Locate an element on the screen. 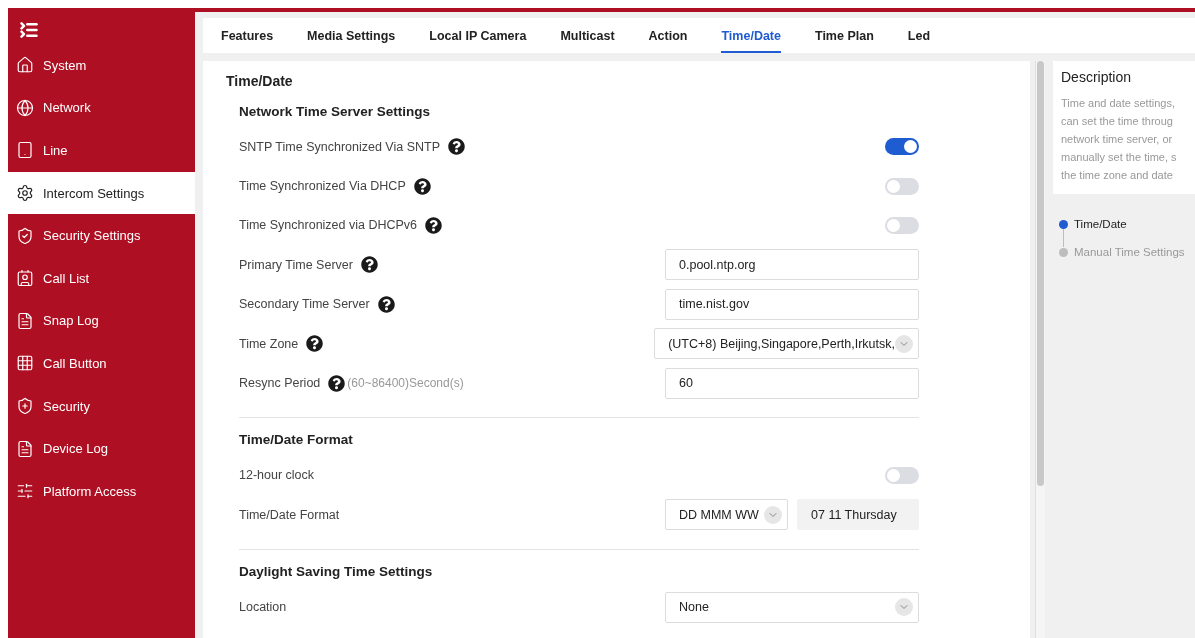 The image size is (1195, 638). sidebar-item: System is located at coordinates (101, 65).